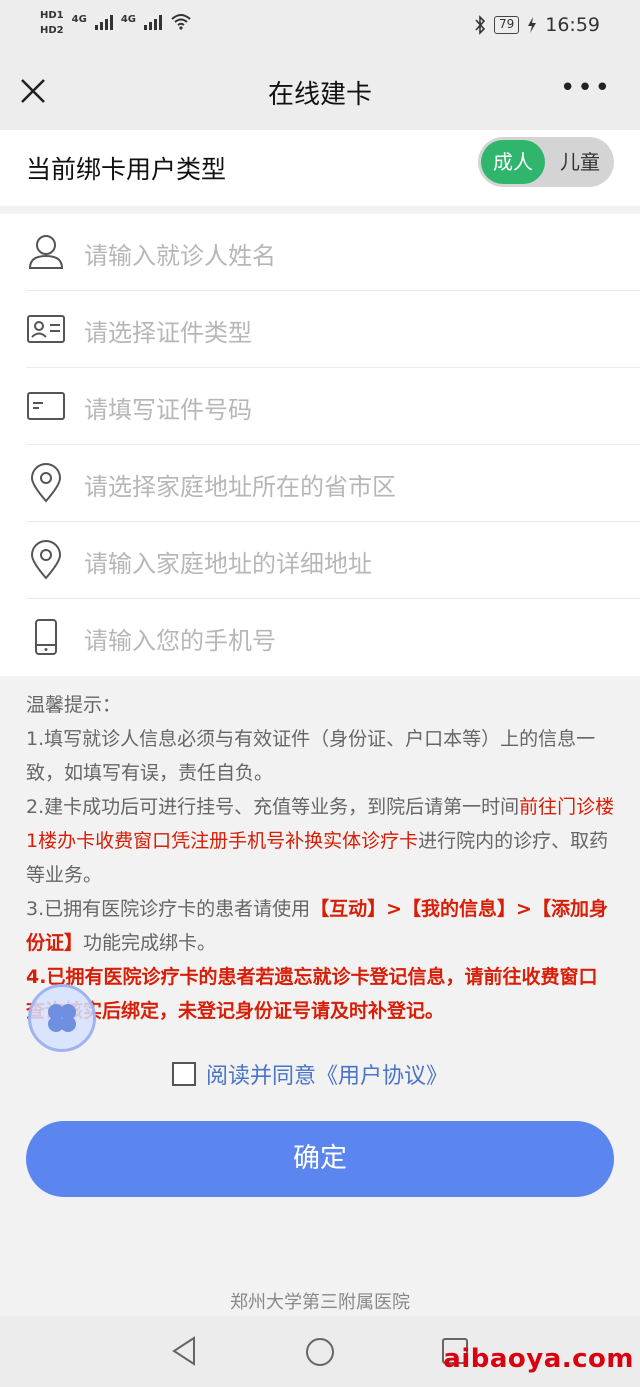 The image size is (640, 1387). I want to click on battery-icon: 79, so click(506, 25).